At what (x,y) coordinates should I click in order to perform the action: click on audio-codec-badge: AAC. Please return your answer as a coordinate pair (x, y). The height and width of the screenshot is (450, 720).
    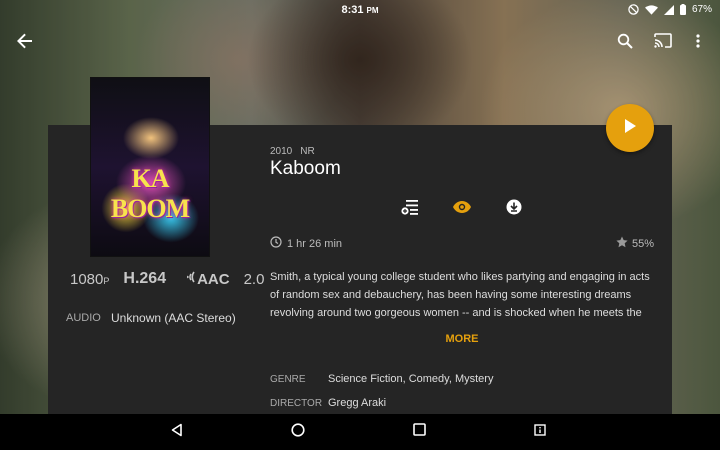
    Looking at the image, I should click on (205, 279).